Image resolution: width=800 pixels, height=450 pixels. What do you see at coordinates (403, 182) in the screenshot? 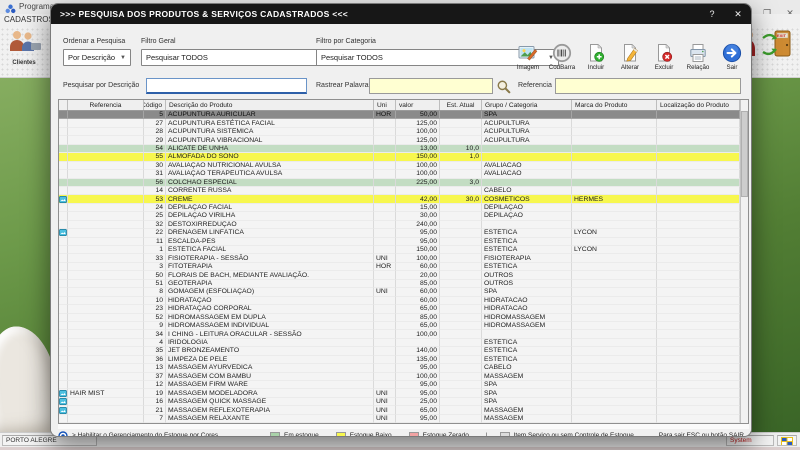
I see `table-row: 56 COLCHÃO ESPECIAL 225,00 3,0` at bounding box center [403, 182].